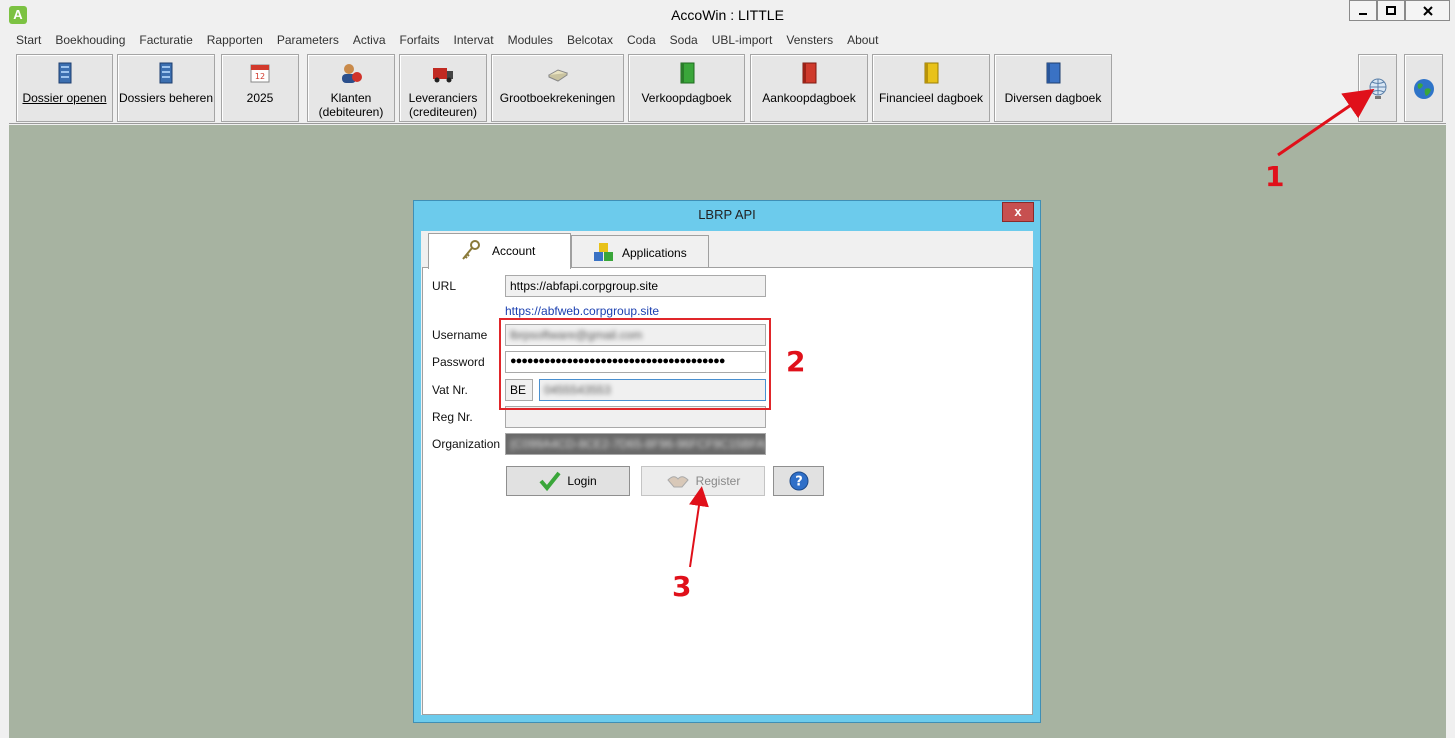 The image size is (1455, 738). I want to click on menu-belcotax: Belcotax, so click(590, 41).